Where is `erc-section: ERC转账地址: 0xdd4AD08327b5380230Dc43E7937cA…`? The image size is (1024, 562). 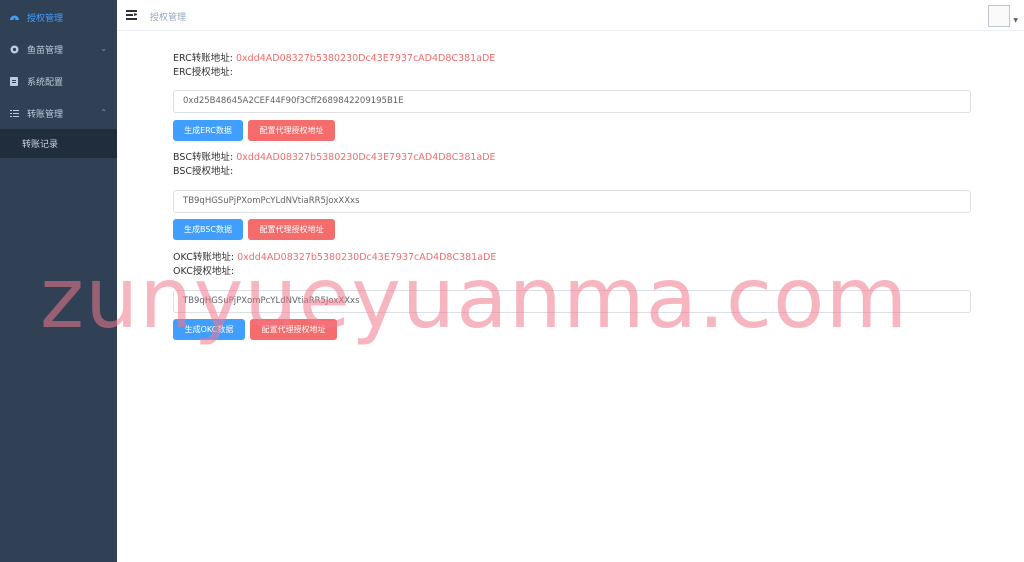
erc-section: ERC转账地址: 0xdd4AD08327b5380230Dc43E7937cA… is located at coordinates (572, 96).